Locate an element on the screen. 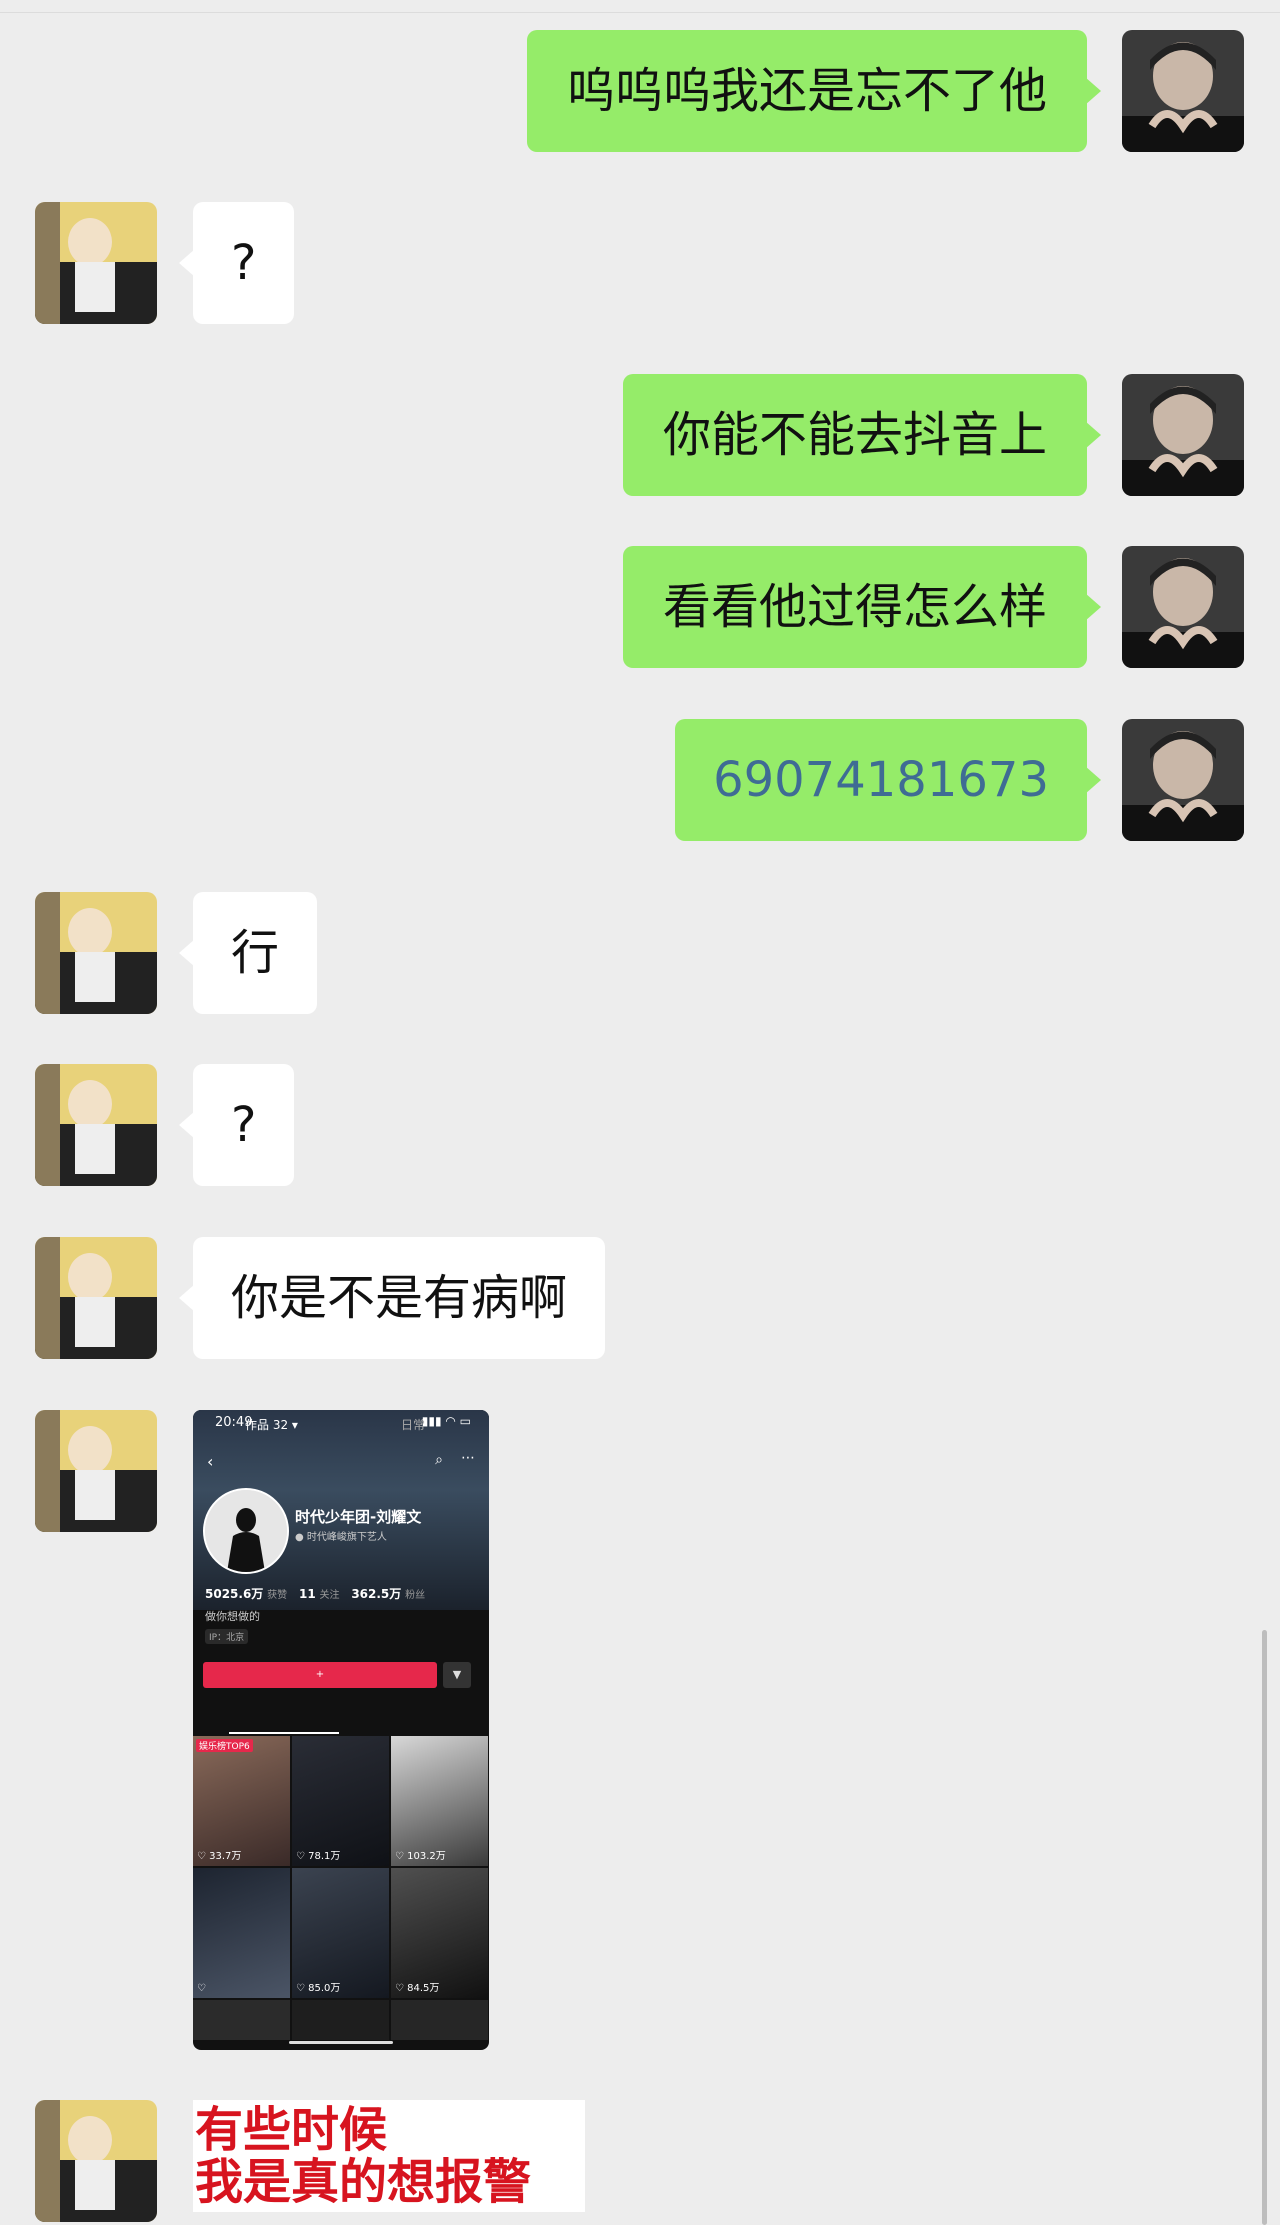 This screenshot has height=2225, width=1280. message-bubble-sent: 你能不能去抖音上 is located at coordinates (862, 435).